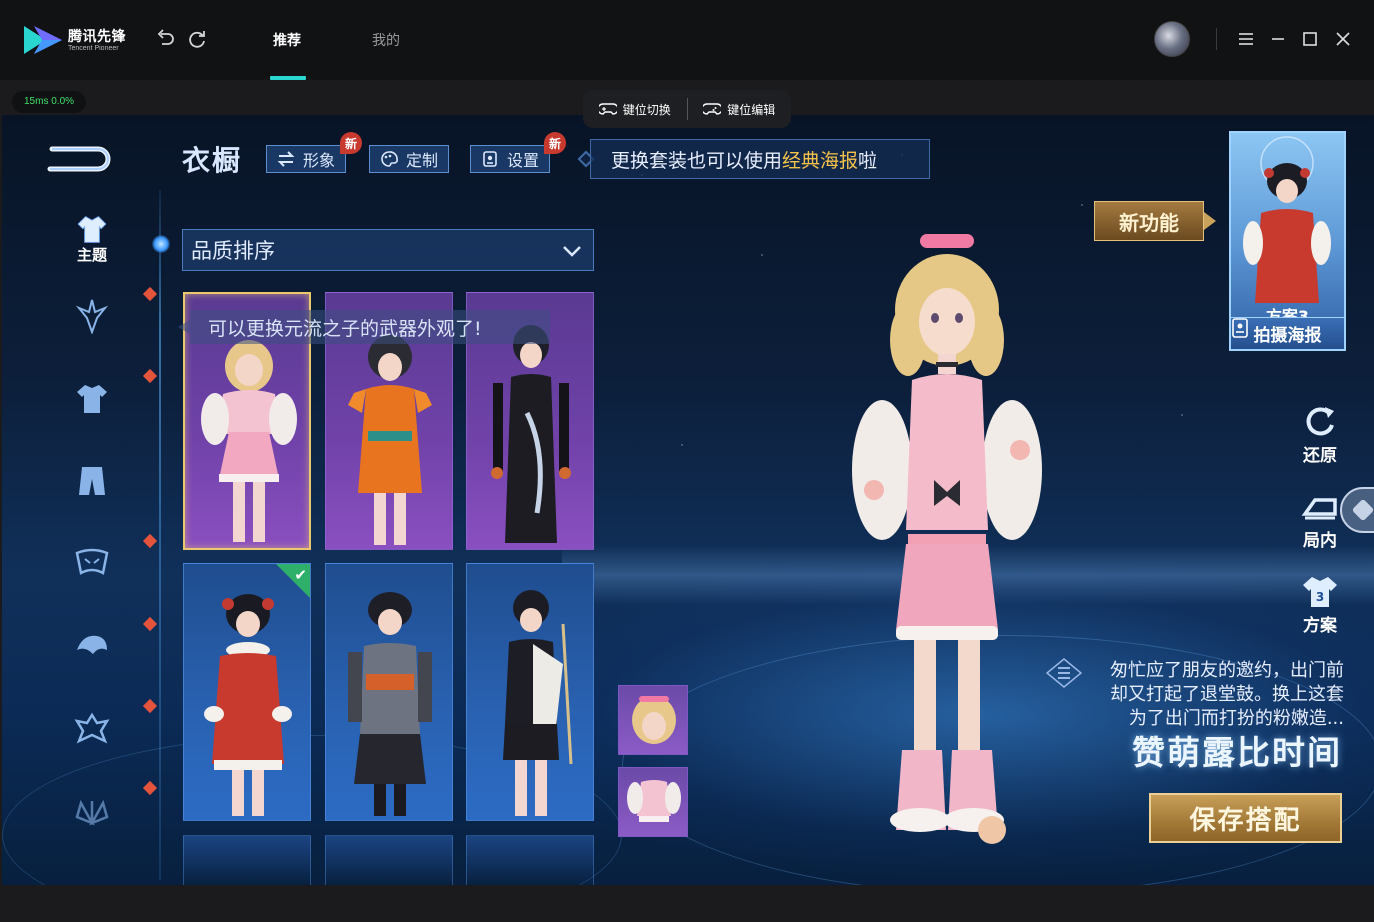 The width and height of the screenshot is (1374, 922). I want to click on restore-button: 还原, so click(1320, 435).